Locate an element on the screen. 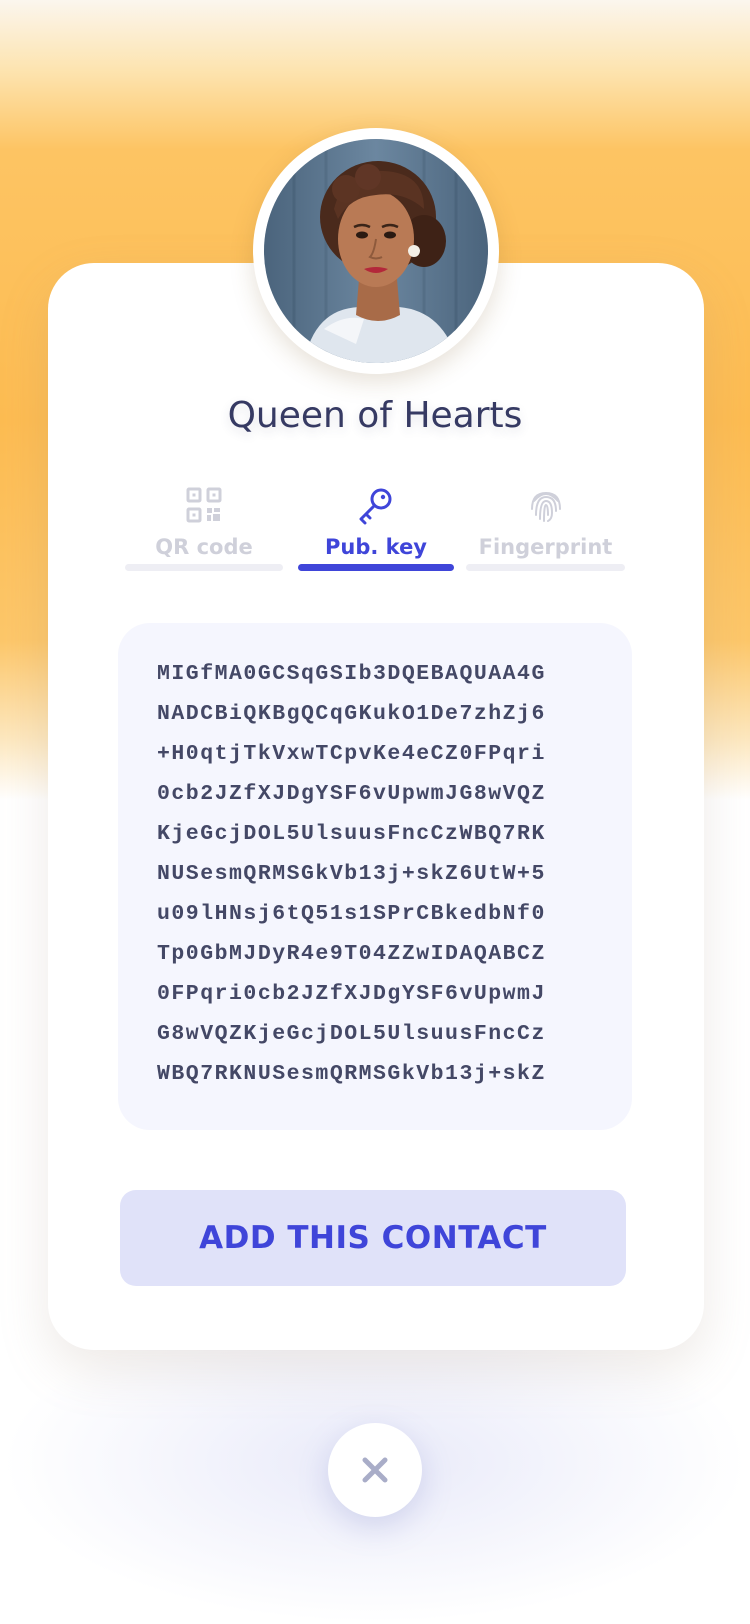 The width and height of the screenshot is (750, 1624). tab-pub-key: Pub. key is located at coordinates (376, 530).